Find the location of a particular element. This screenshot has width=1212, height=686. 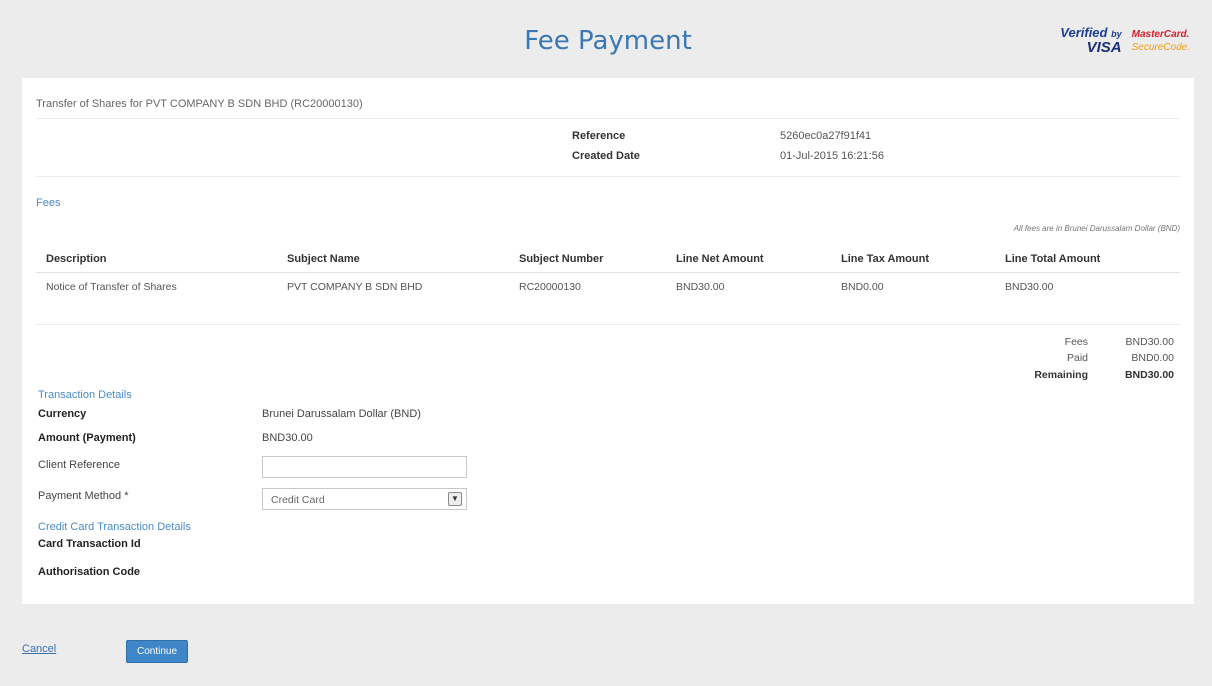

cell-tax-amount: BND0.00 is located at coordinates (862, 287).